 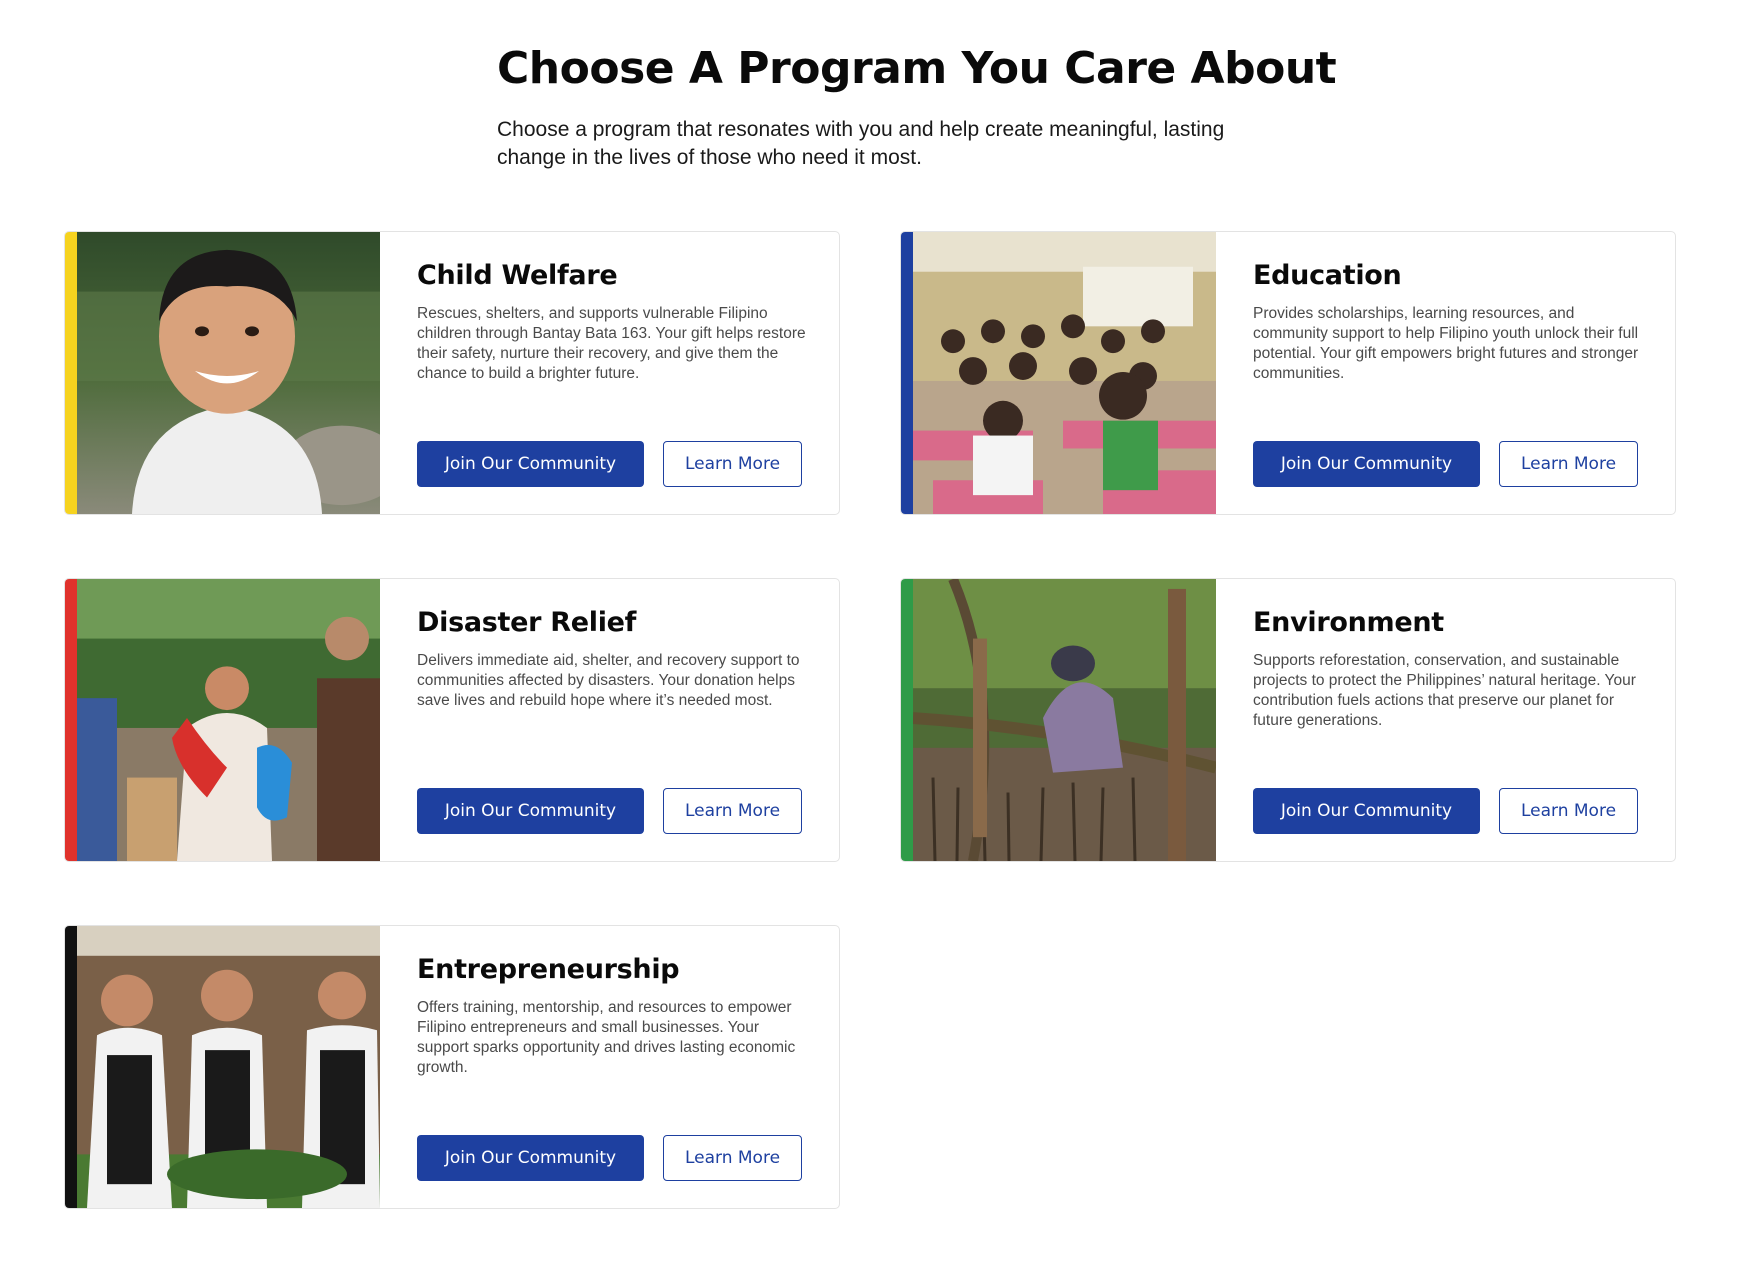 I want to click on relief-distribution-photo, so click(x=228, y=720).